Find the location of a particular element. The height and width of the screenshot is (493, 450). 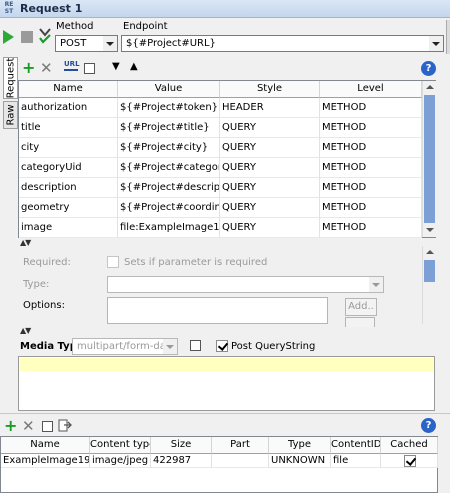

params-scrollbar is located at coordinates (429, 159).